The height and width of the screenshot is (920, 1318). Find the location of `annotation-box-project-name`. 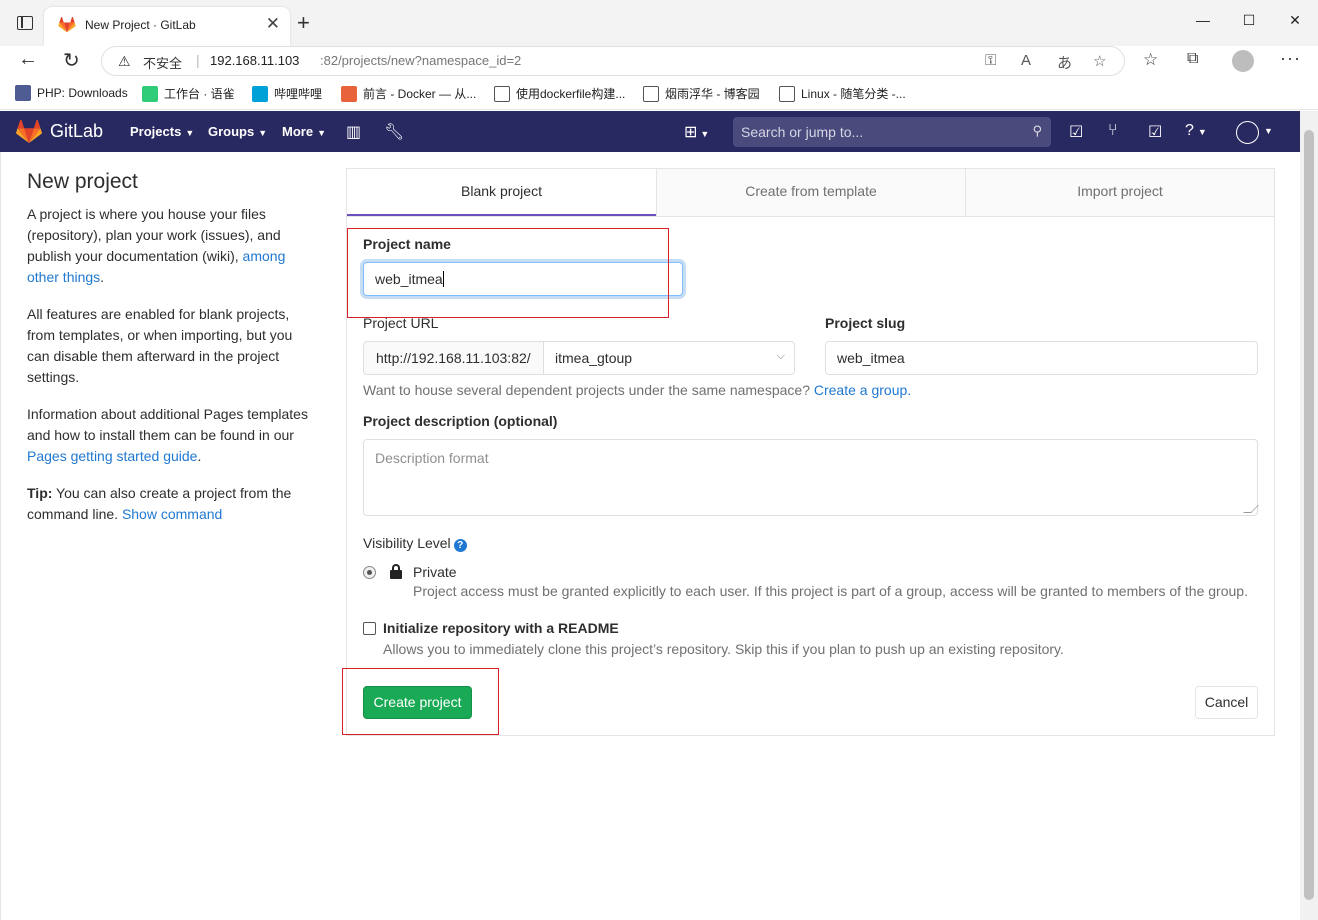

annotation-box-project-name is located at coordinates (508, 273).